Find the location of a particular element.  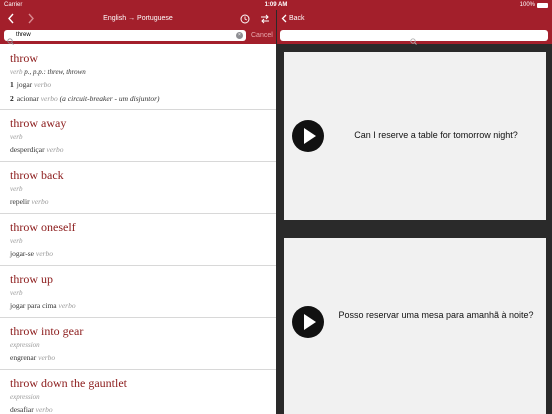

headword: throw back is located at coordinates (37, 175).